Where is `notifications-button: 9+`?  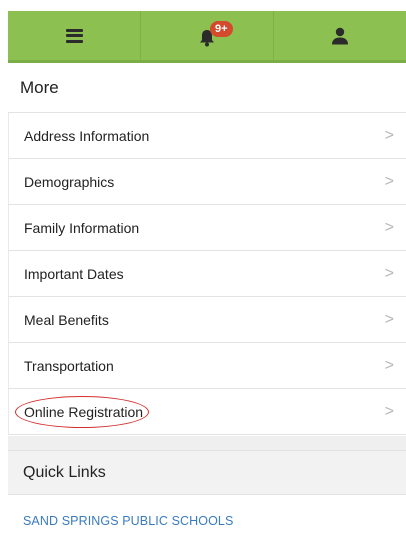
notifications-button: 9+ is located at coordinates (206, 35).